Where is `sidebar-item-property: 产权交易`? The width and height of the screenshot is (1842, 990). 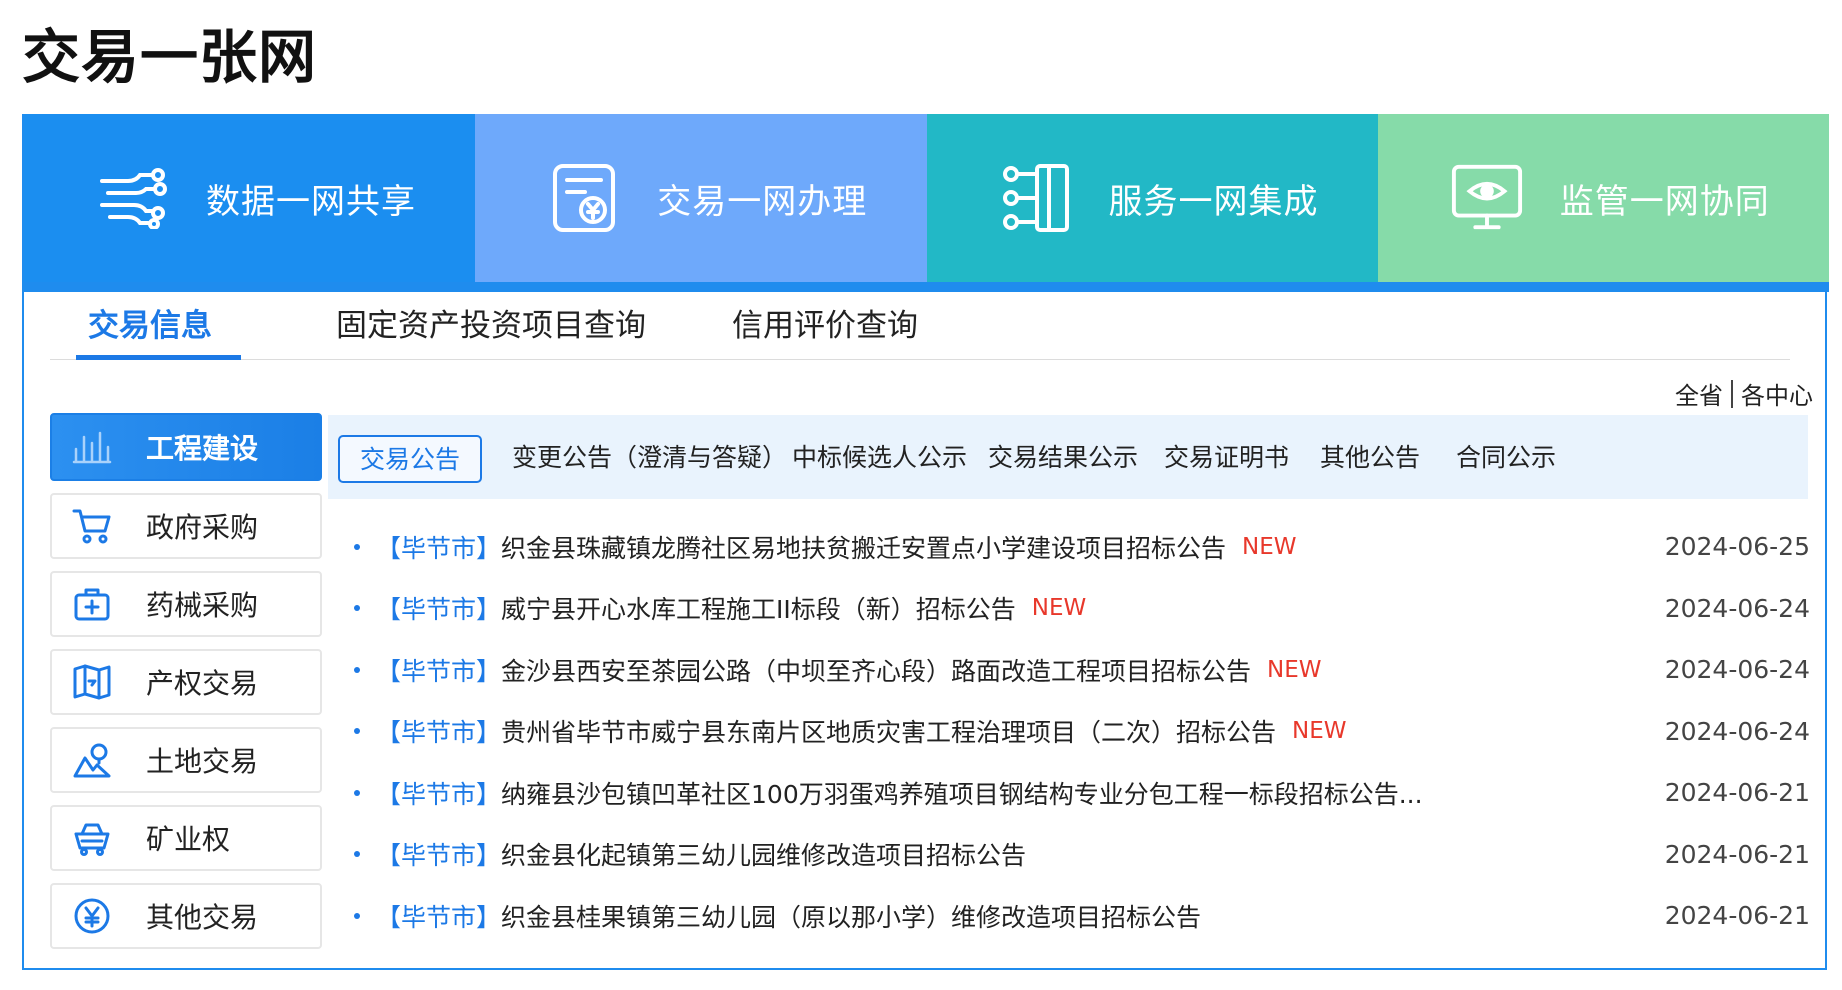 sidebar-item-property: 产权交易 is located at coordinates (186, 682).